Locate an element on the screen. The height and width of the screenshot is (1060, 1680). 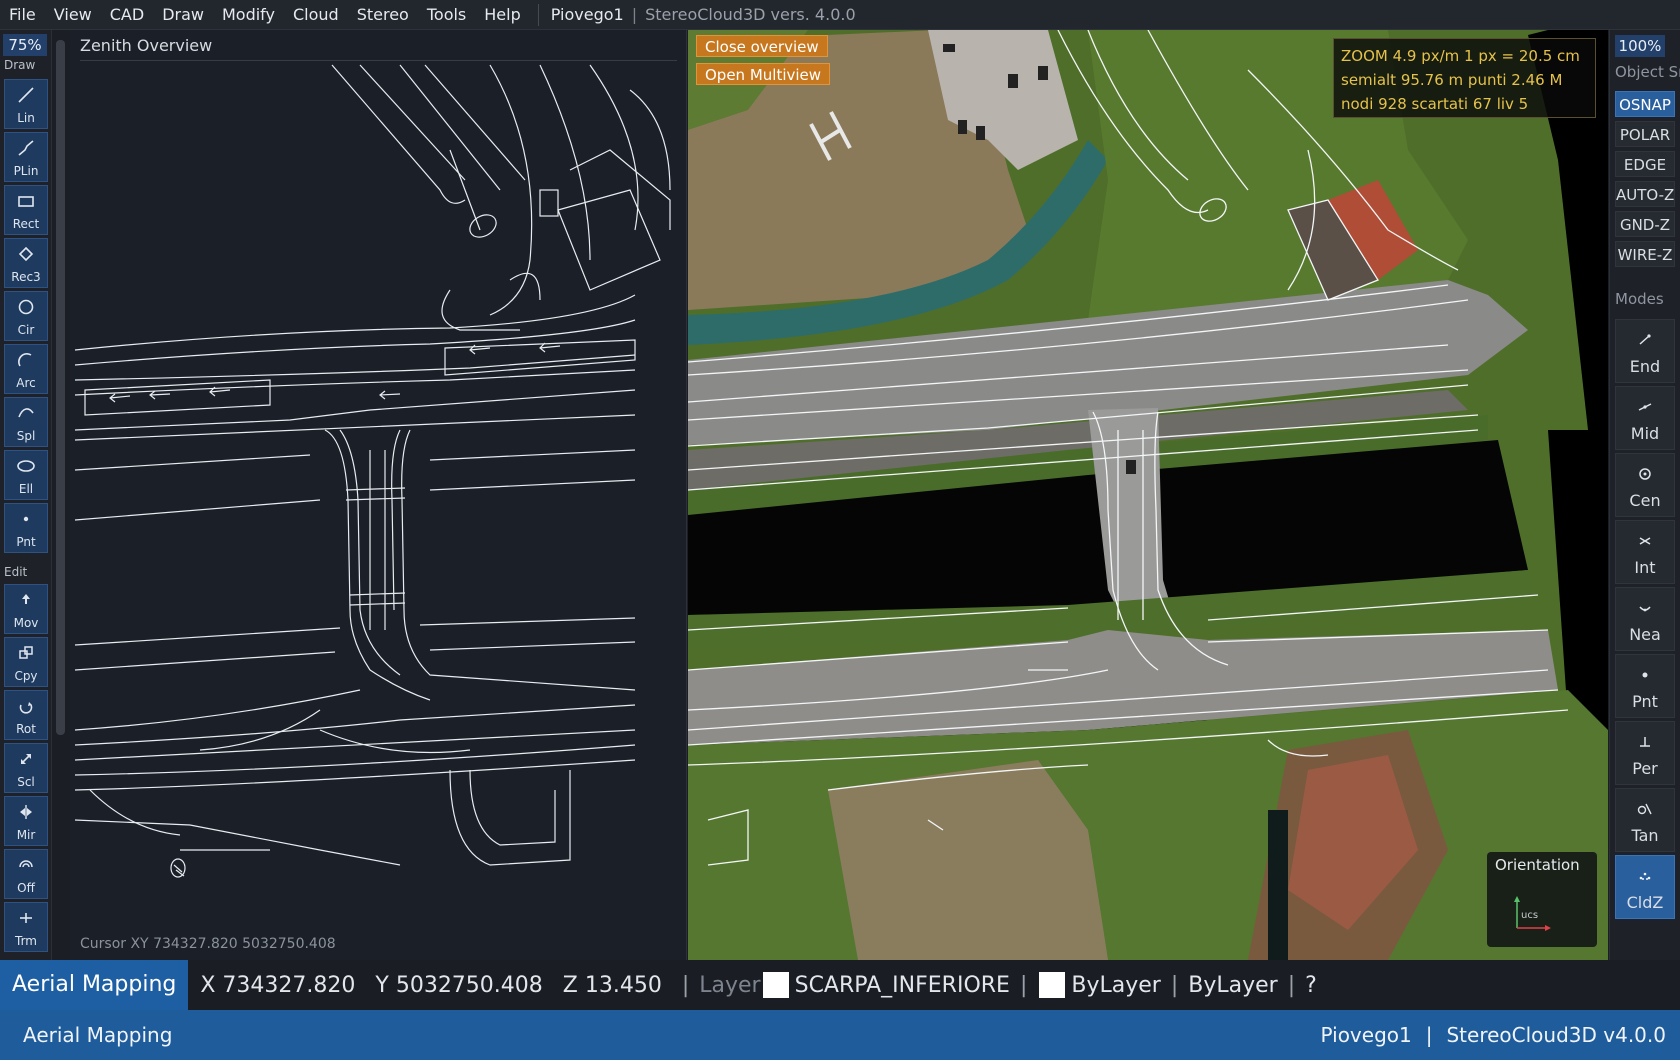
tool-point-button: Pnt is located at coordinates (26, 528).